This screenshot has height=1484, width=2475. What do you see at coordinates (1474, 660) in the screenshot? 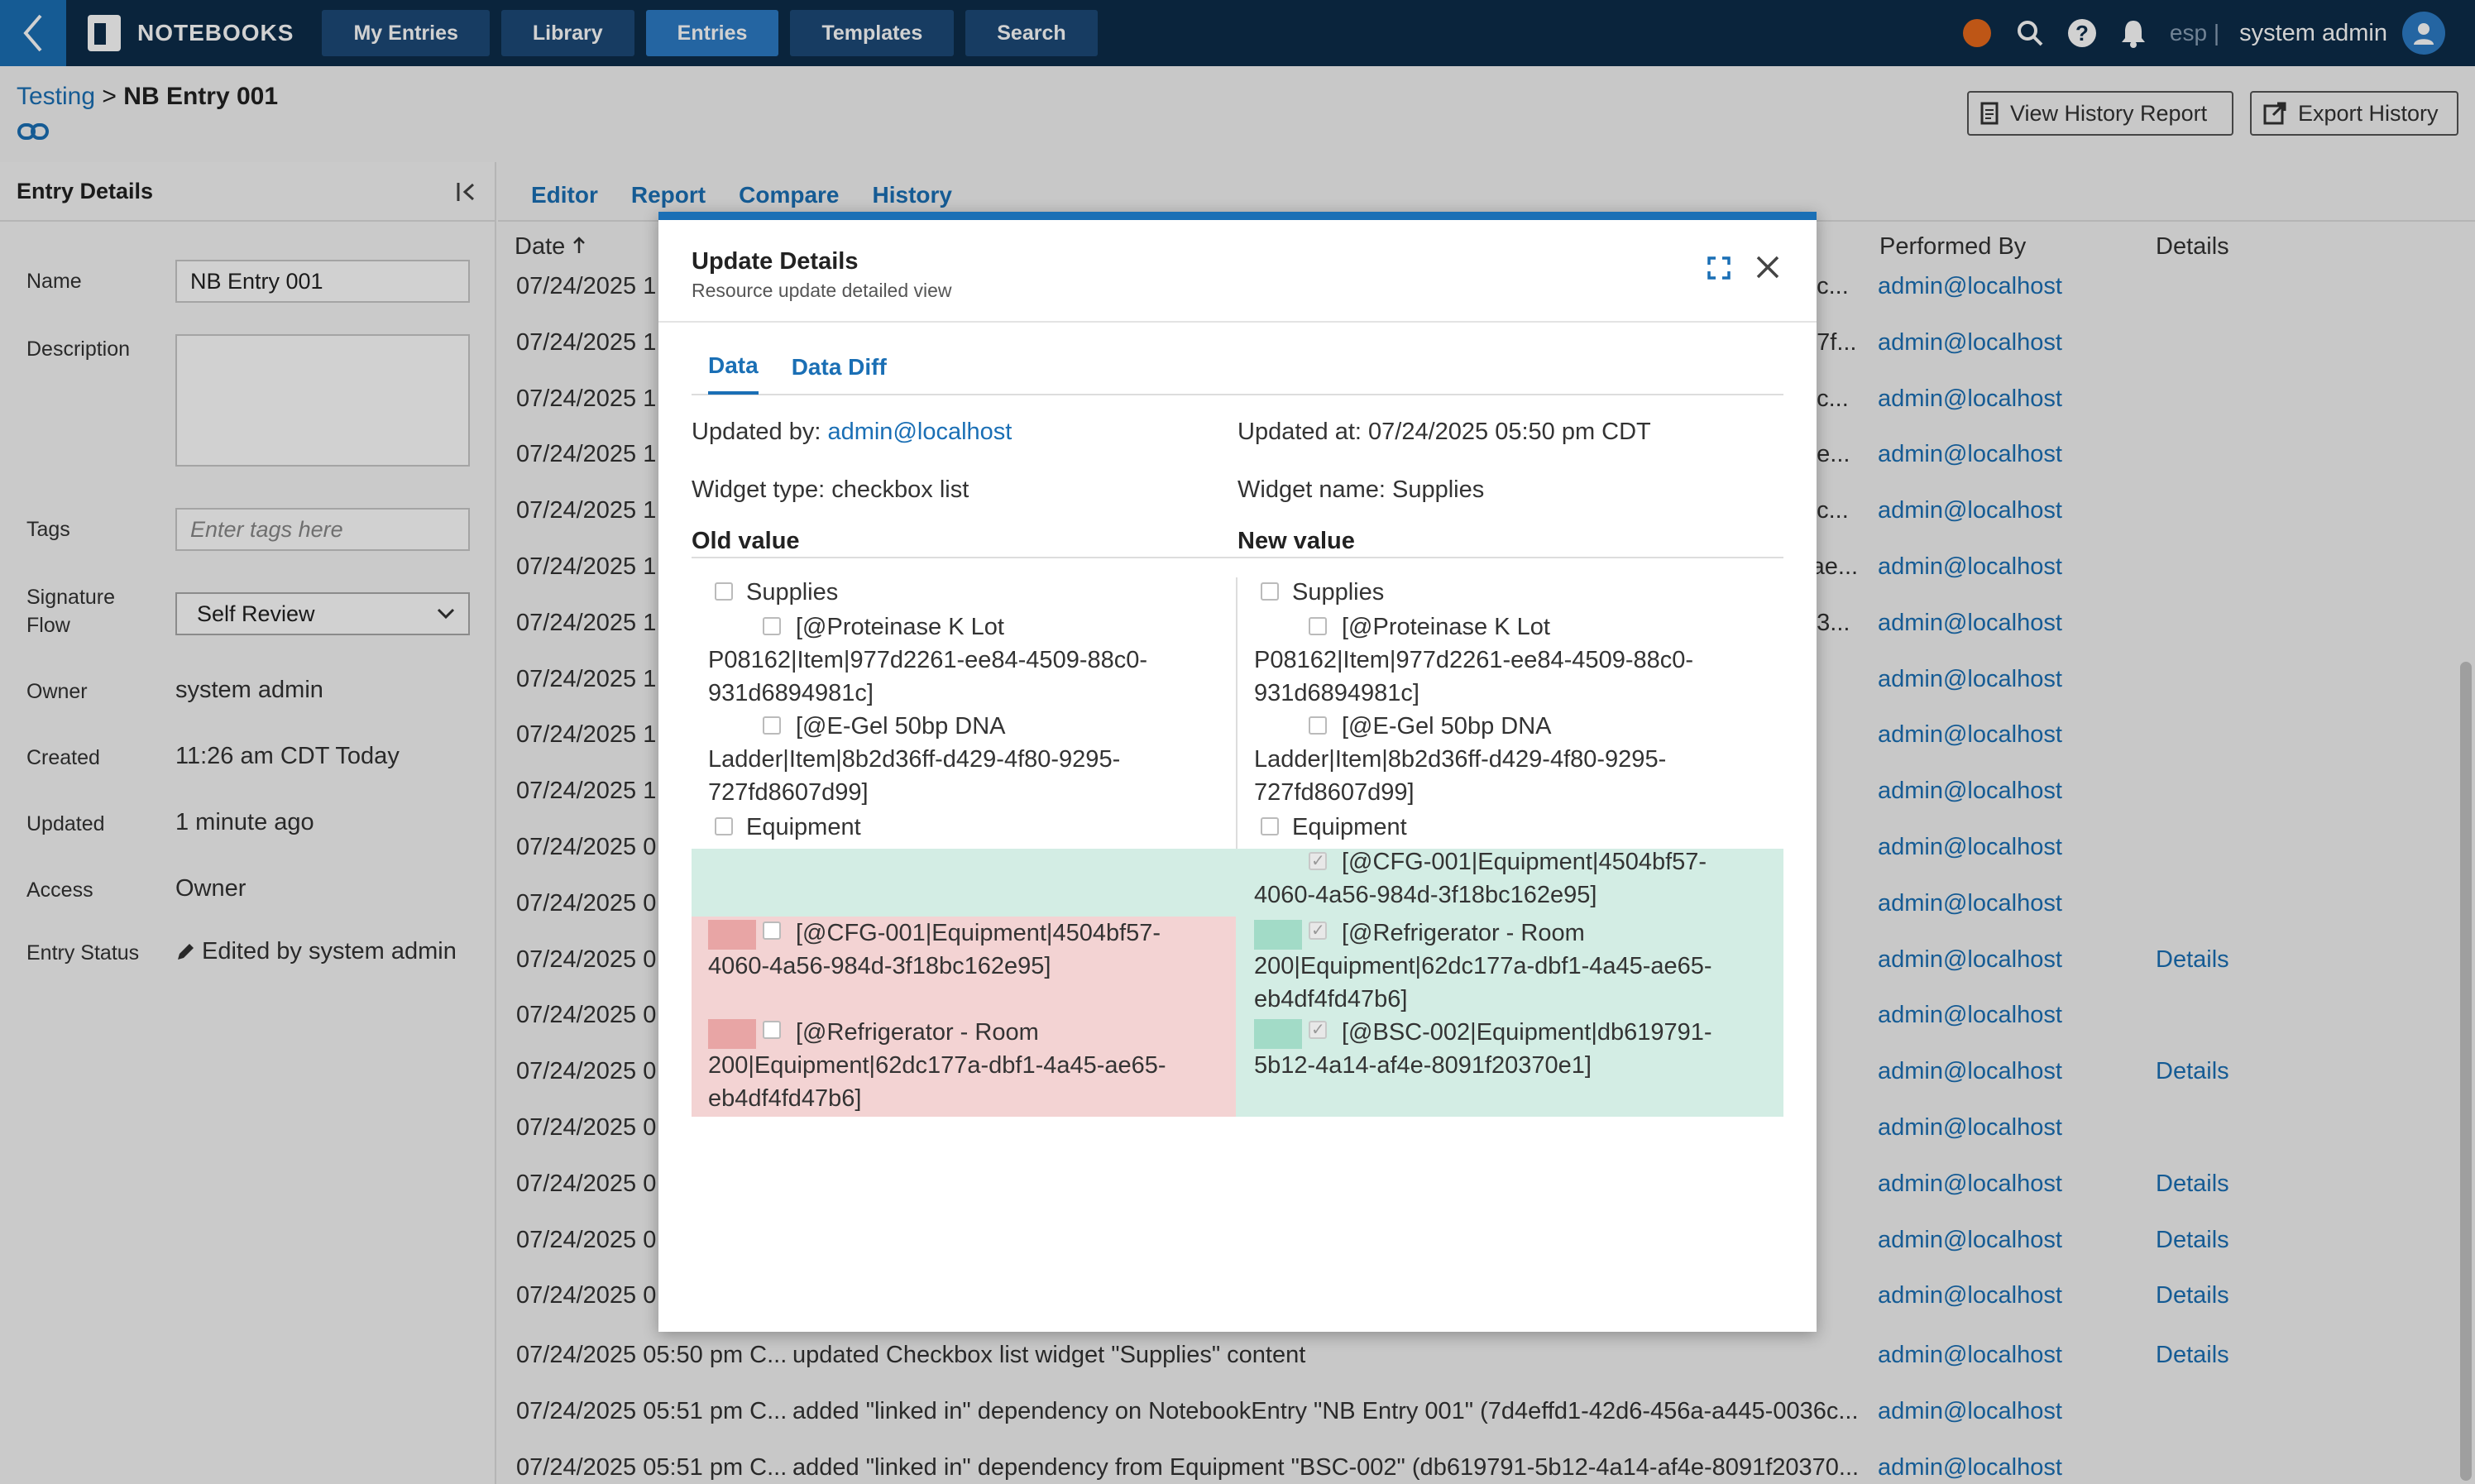
I see `item-proteinase-new-2: P08162|Item|977d2261-ee84-4509-88c0-` at bounding box center [1474, 660].